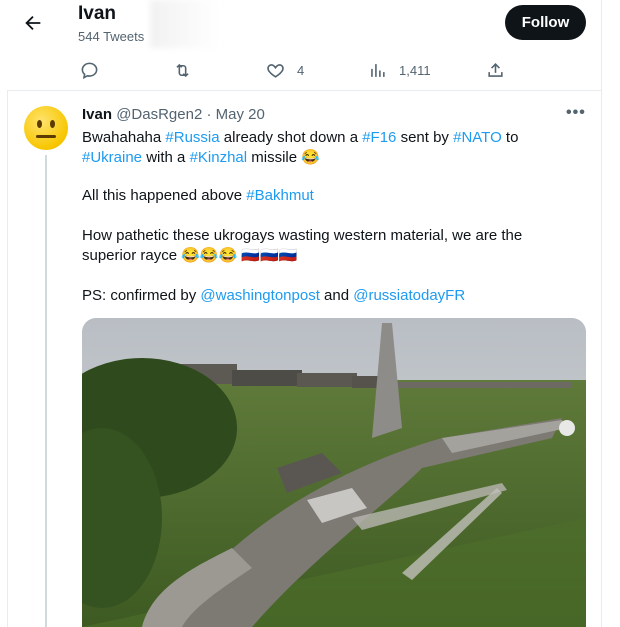 The image size is (620, 627). Describe the element at coordinates (304, 90) in the screenshot. I see `divider` at that location.